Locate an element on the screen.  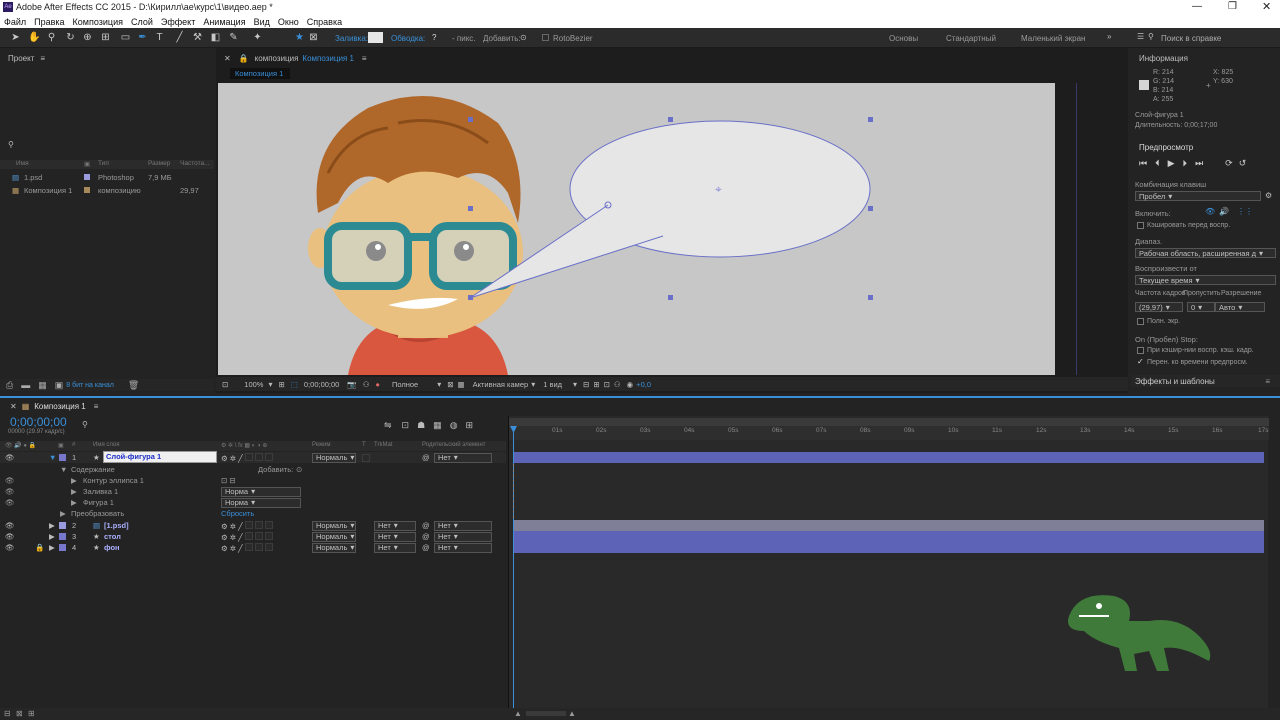
hand-tool-icon: ✋ is located at coordinates (34, 37).